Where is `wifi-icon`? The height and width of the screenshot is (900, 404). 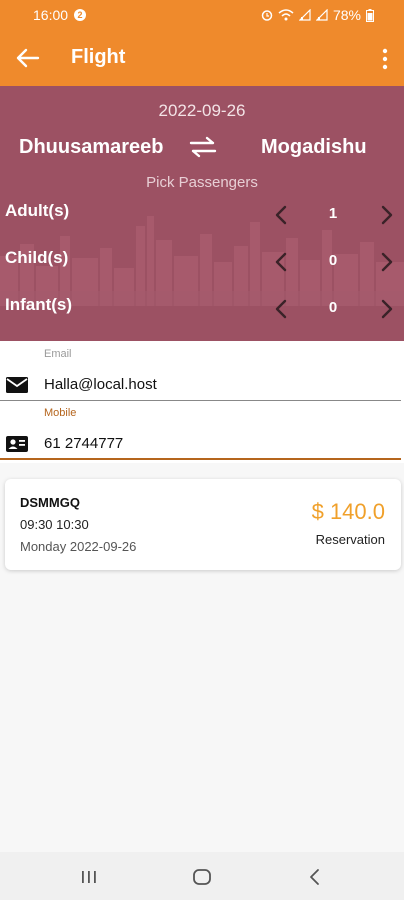 wifi-icon is located at coordinates (286, 15).